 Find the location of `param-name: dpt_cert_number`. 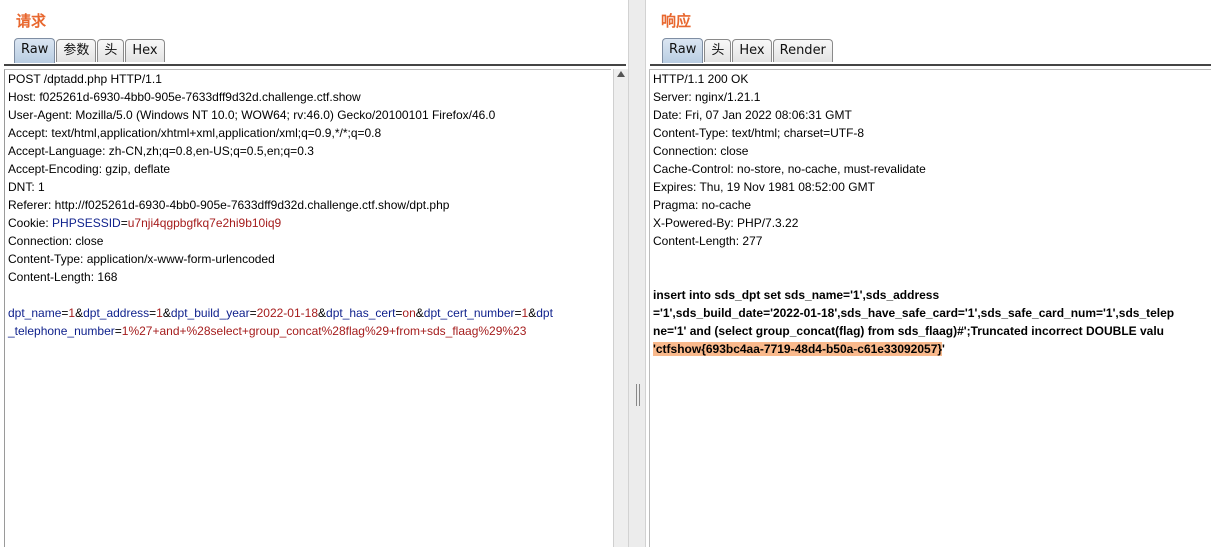

param-name: dpt_cert_number is located at coordinates (469, 313).